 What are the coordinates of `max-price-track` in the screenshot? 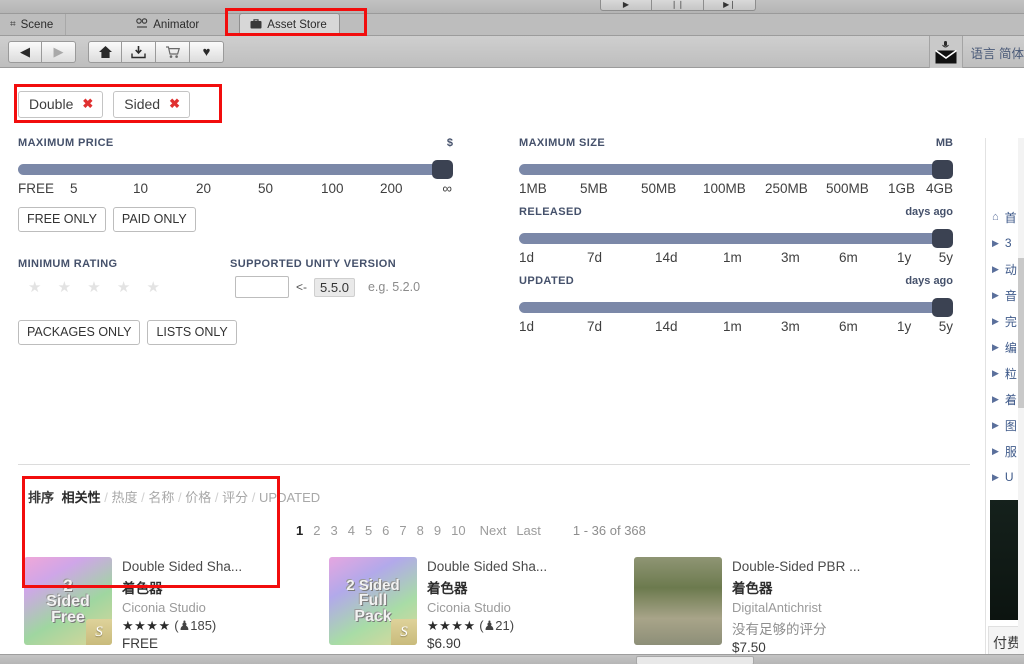 It's located at (235, 169).